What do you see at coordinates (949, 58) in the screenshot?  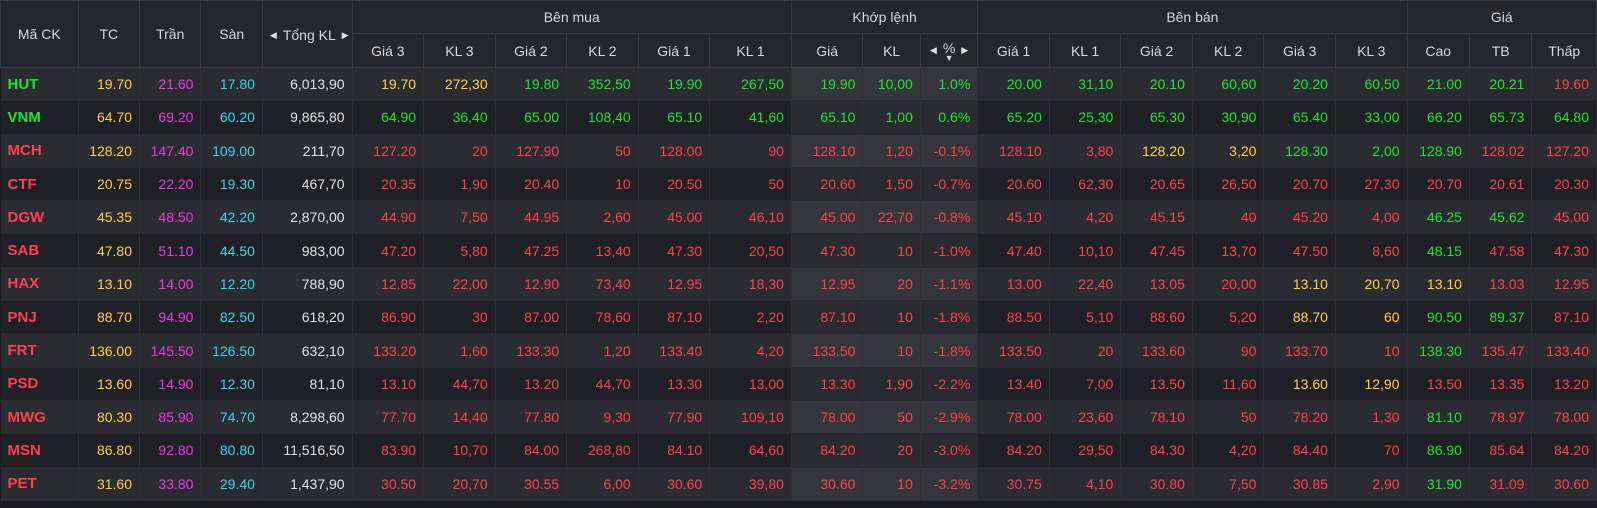 I see `sort-down-icon: ▼` at bounding box center [949, 58].